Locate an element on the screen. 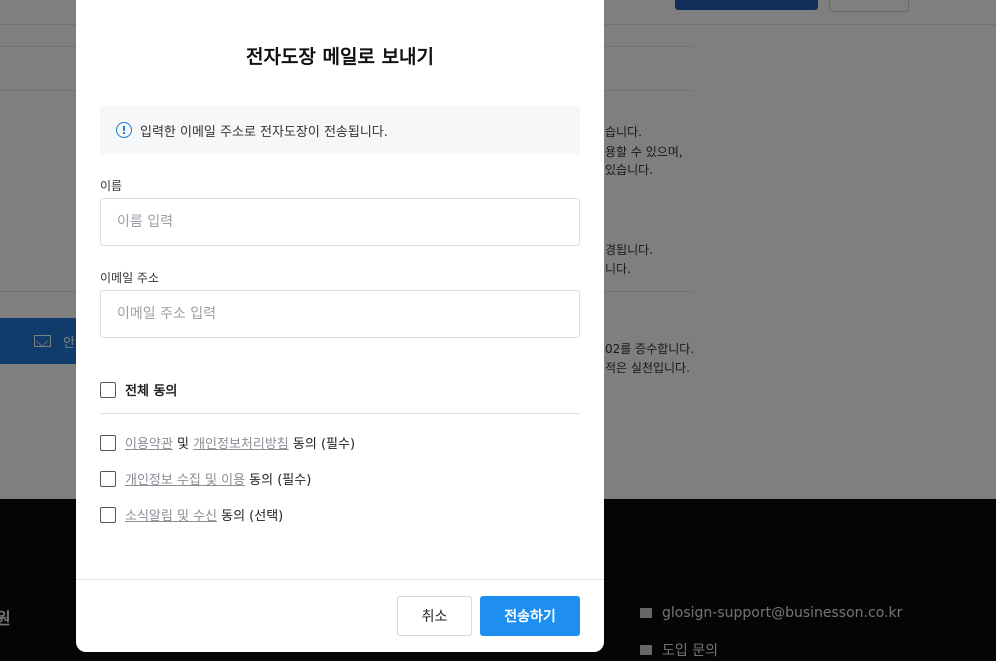  cancel-button: 취소 is located at coordinates (434, 616).